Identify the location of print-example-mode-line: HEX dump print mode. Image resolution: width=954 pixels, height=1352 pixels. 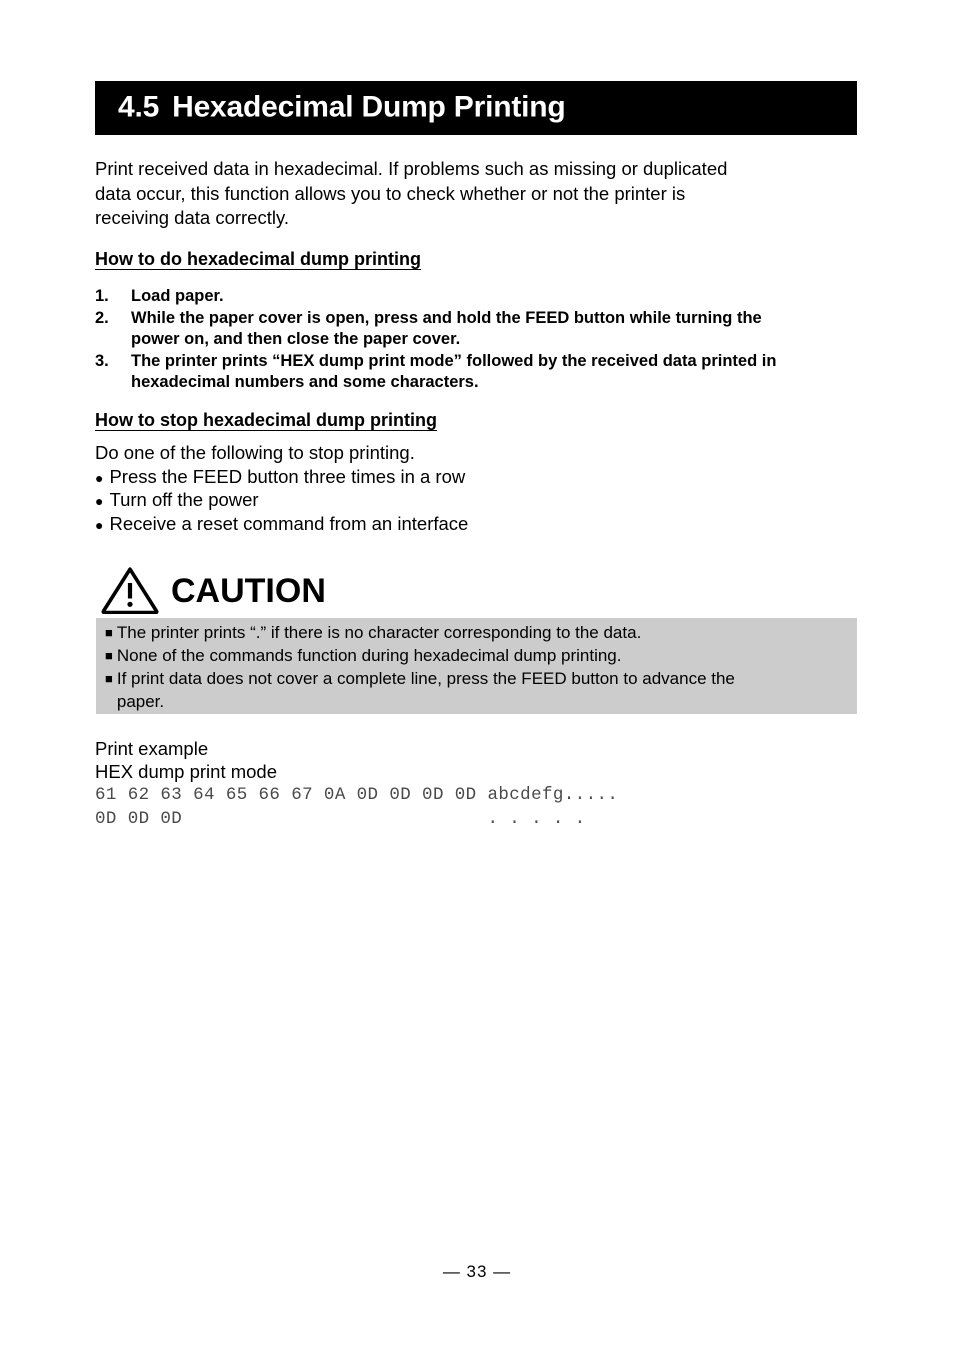
(186, 771).